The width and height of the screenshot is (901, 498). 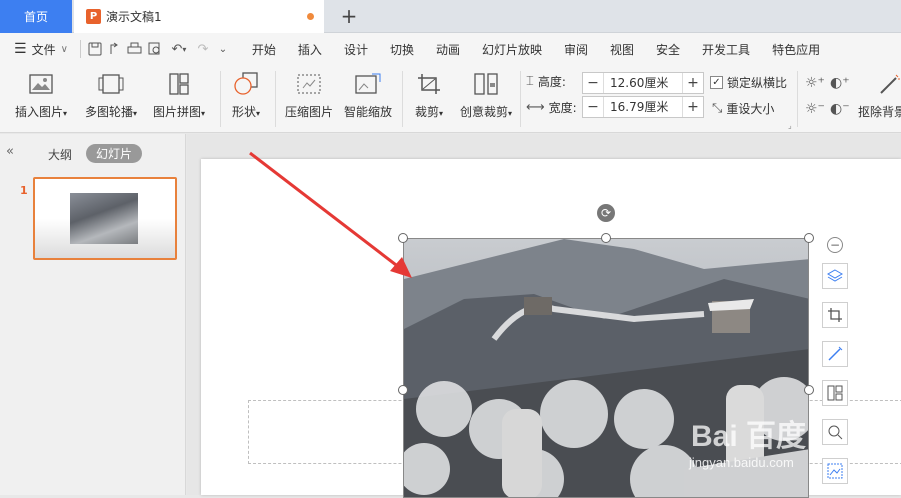 What do you see at coordinates (809, 390) in the screenshot?
I see `resize-handle-right` at bounding box center [809, 390].